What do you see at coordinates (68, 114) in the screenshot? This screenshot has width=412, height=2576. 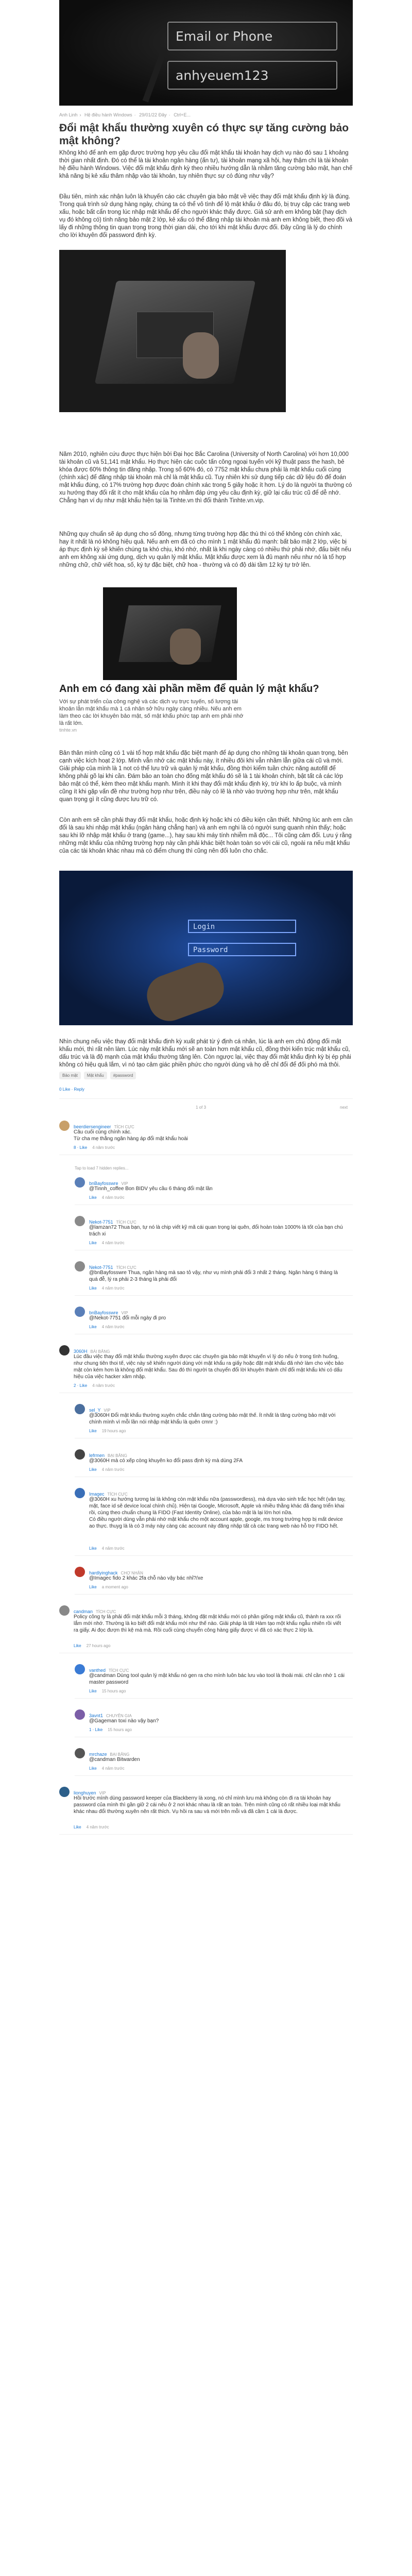 I see `breadcrumb-author: Anh Linh` at bounding box center [68, 114].